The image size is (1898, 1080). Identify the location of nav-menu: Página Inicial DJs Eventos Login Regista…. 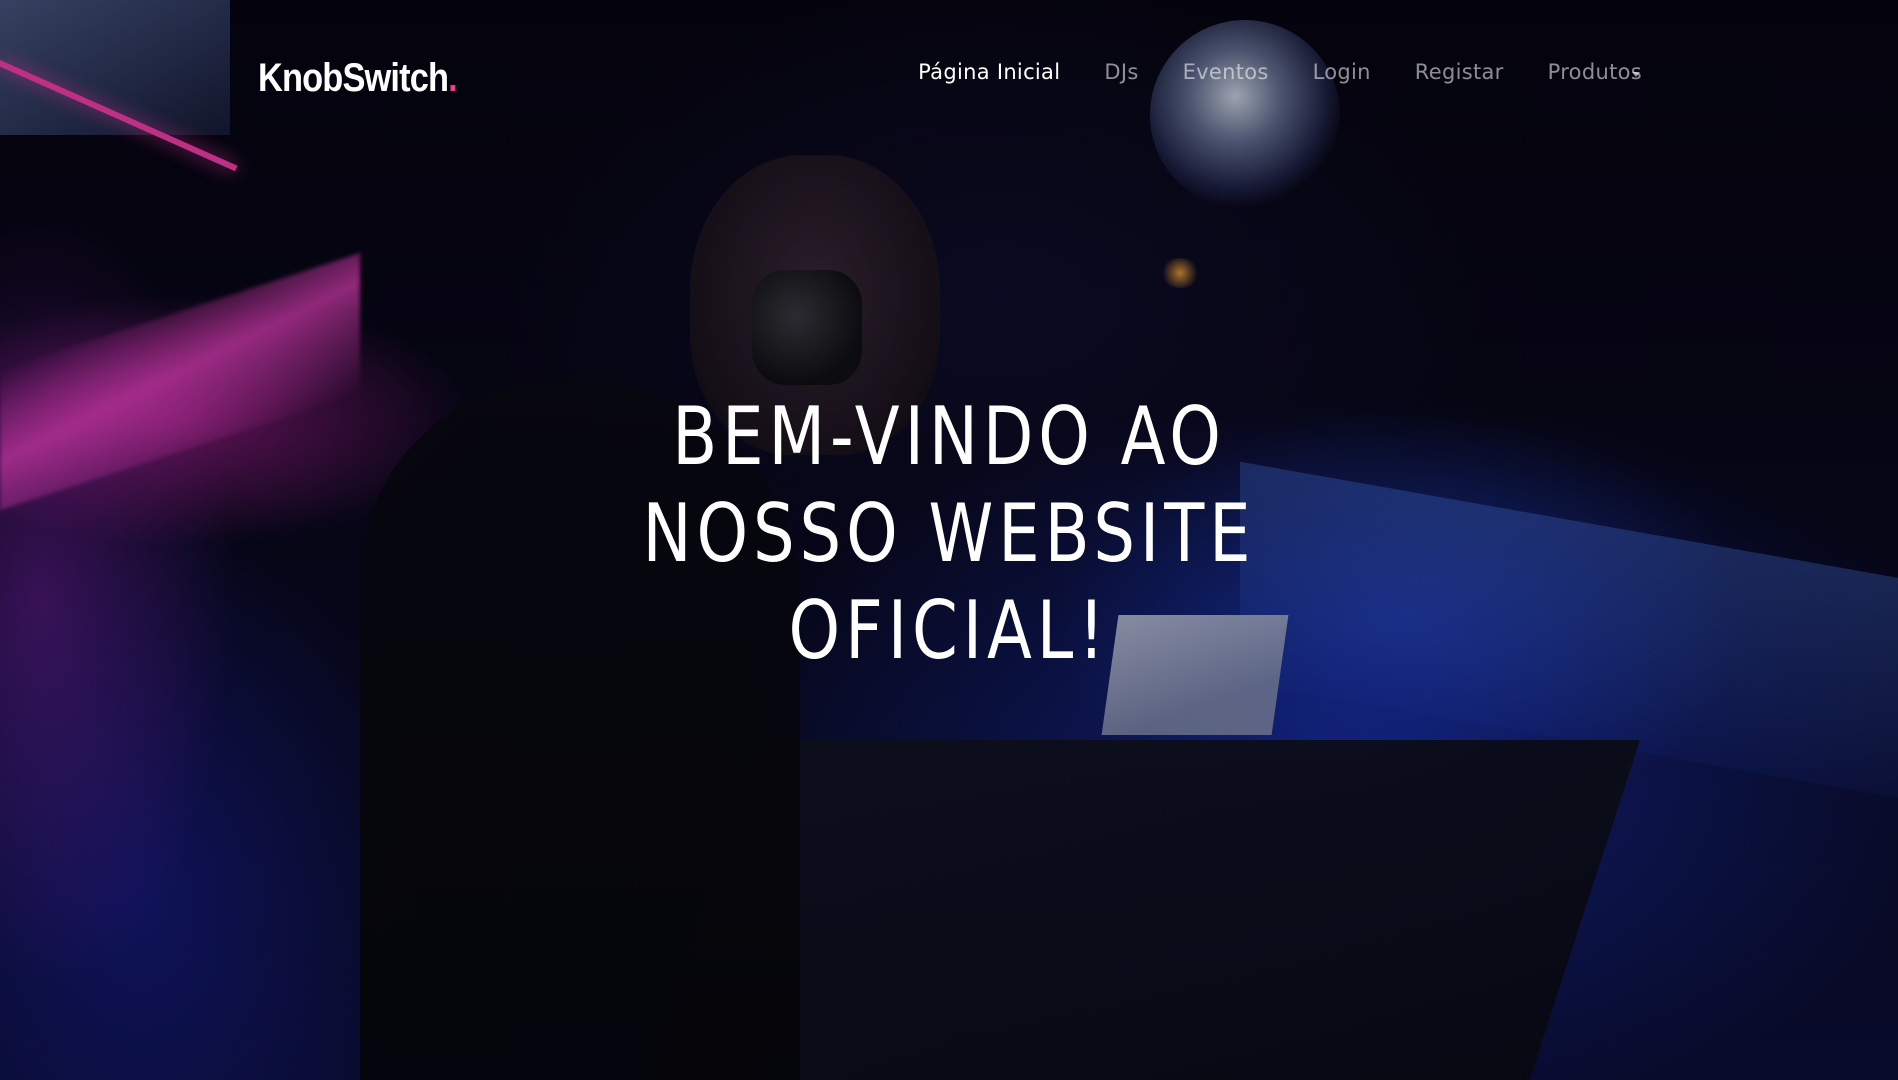
(1280, 72).